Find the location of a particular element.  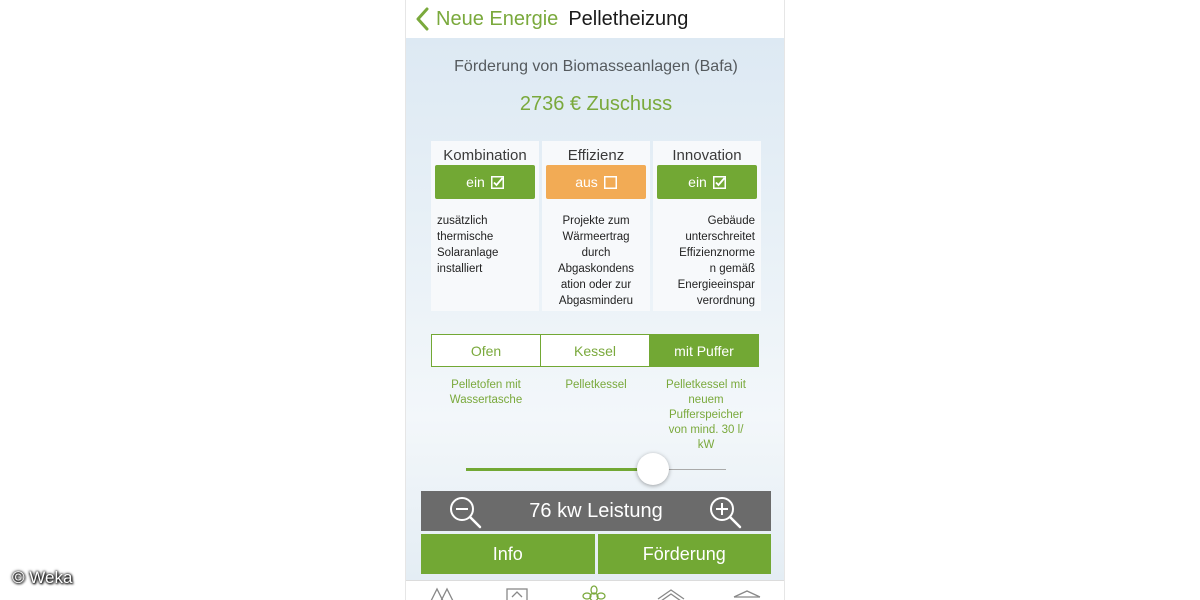

back-button: Neue Energie is located at coordinates (497, 19).